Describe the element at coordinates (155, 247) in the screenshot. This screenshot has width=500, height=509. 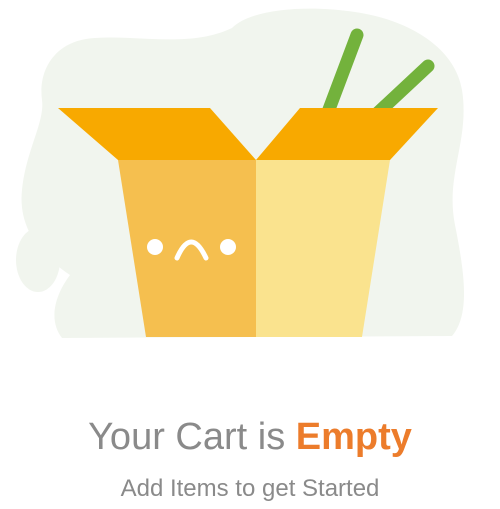
I see `face-left-eye` at that location.